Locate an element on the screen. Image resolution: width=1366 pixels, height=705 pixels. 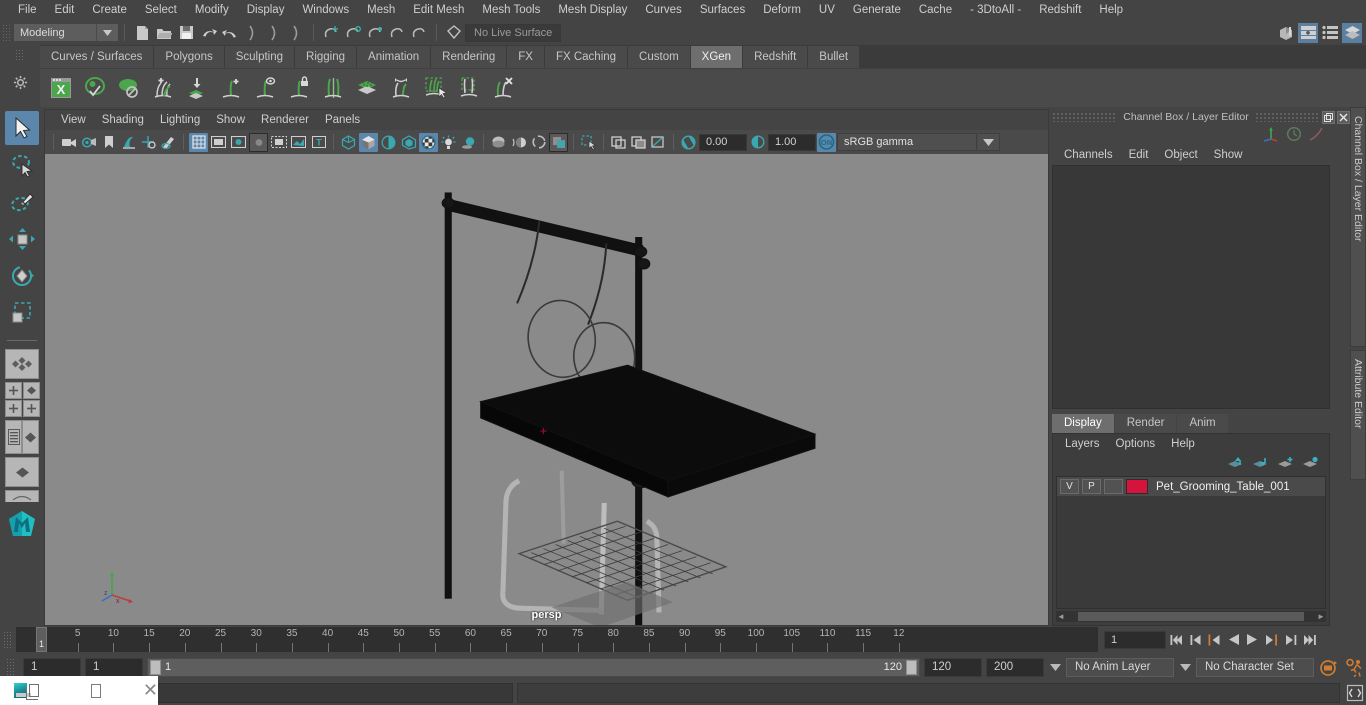
shelf-tab-animation: Animation is located at coordinates (394, 57).